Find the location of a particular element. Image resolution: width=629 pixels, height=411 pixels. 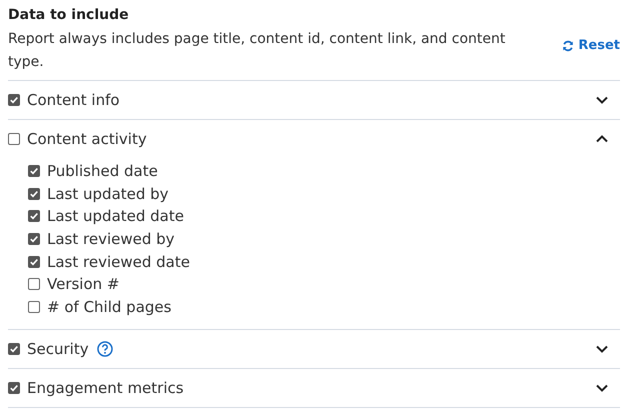

reset-button: Reset is located at coordinates (591, 45).